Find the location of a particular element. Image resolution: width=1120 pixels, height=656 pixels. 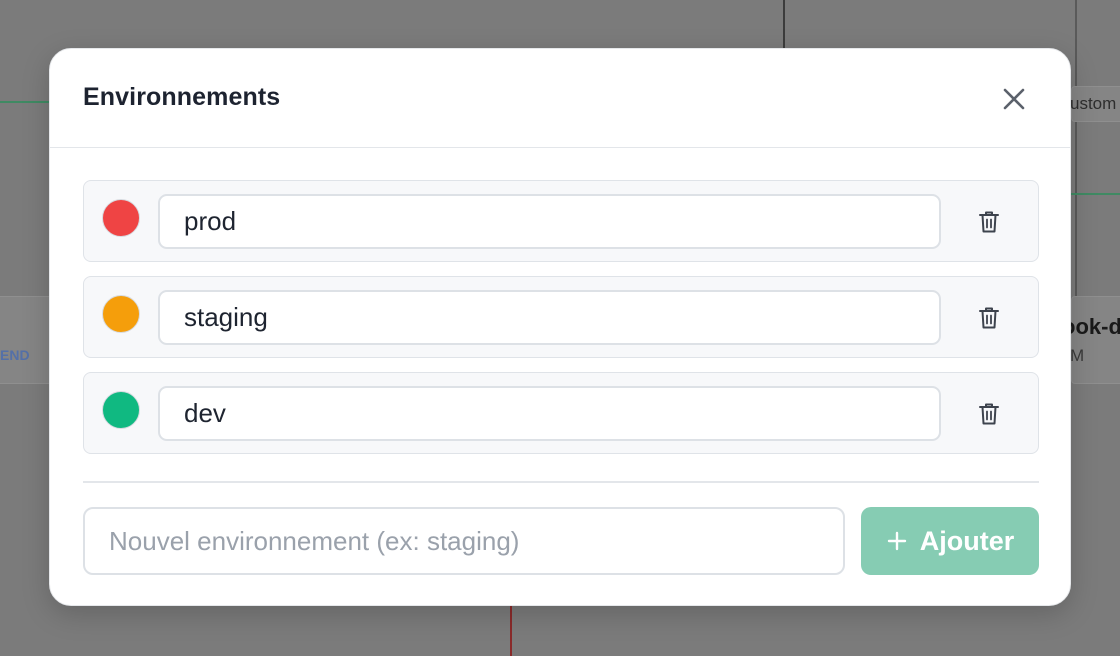

plus-icon is located at coordinates (896, 541).